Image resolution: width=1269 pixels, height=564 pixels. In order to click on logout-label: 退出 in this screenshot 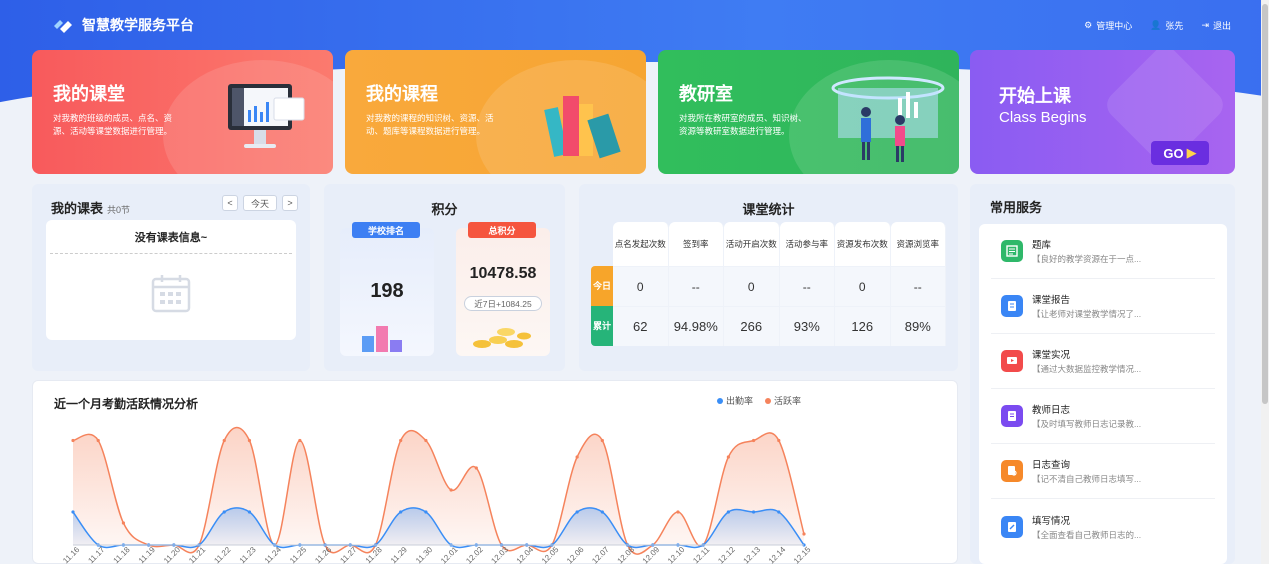, I will do `click(1221, 25)`.